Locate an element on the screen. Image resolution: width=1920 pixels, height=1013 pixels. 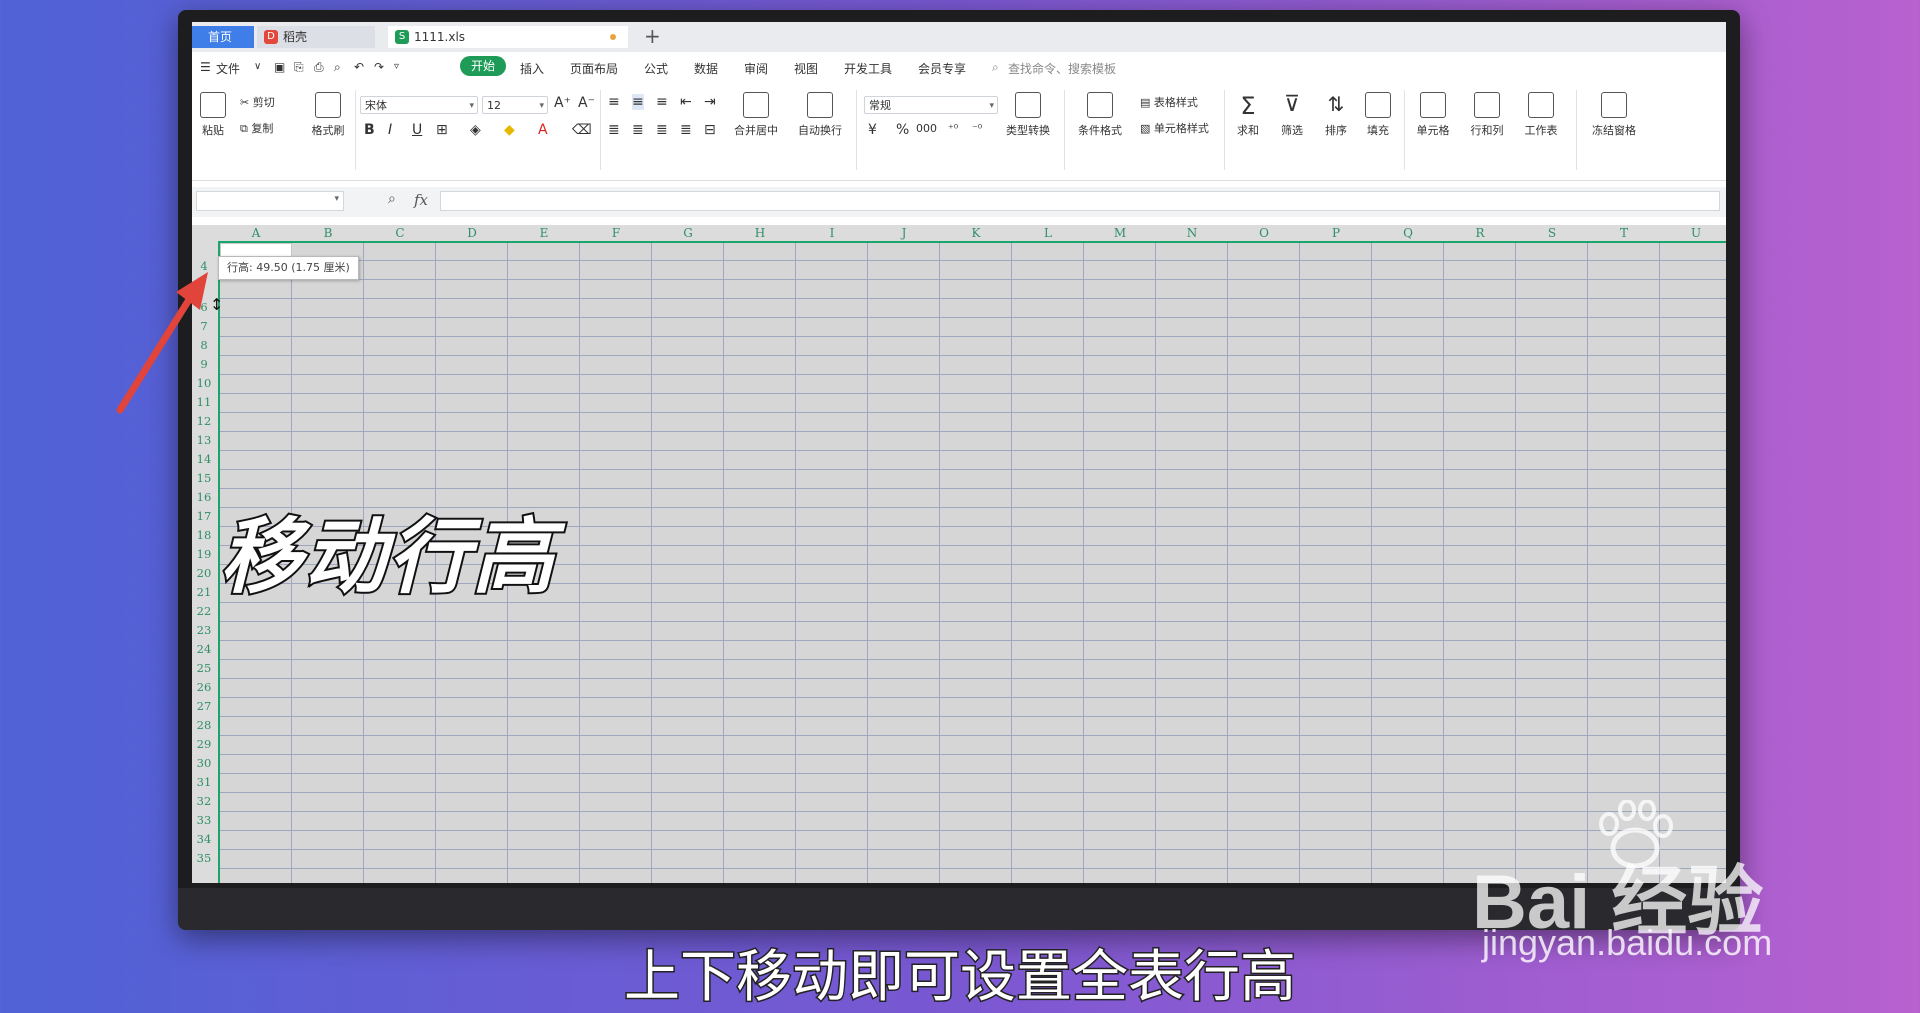
align-top-icon: ≡ is located at coordinates (614, 102).